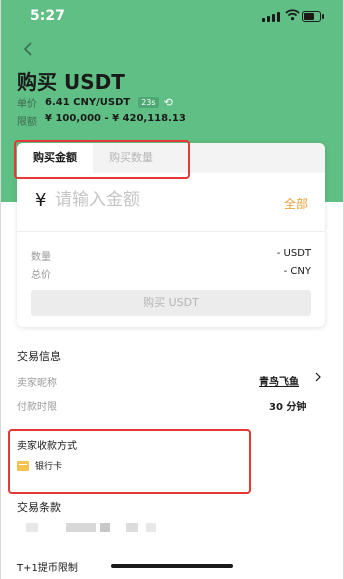 This screenshot has height=579, width=344. I want to click on quantity-value: - USDT, so click(293, 253).